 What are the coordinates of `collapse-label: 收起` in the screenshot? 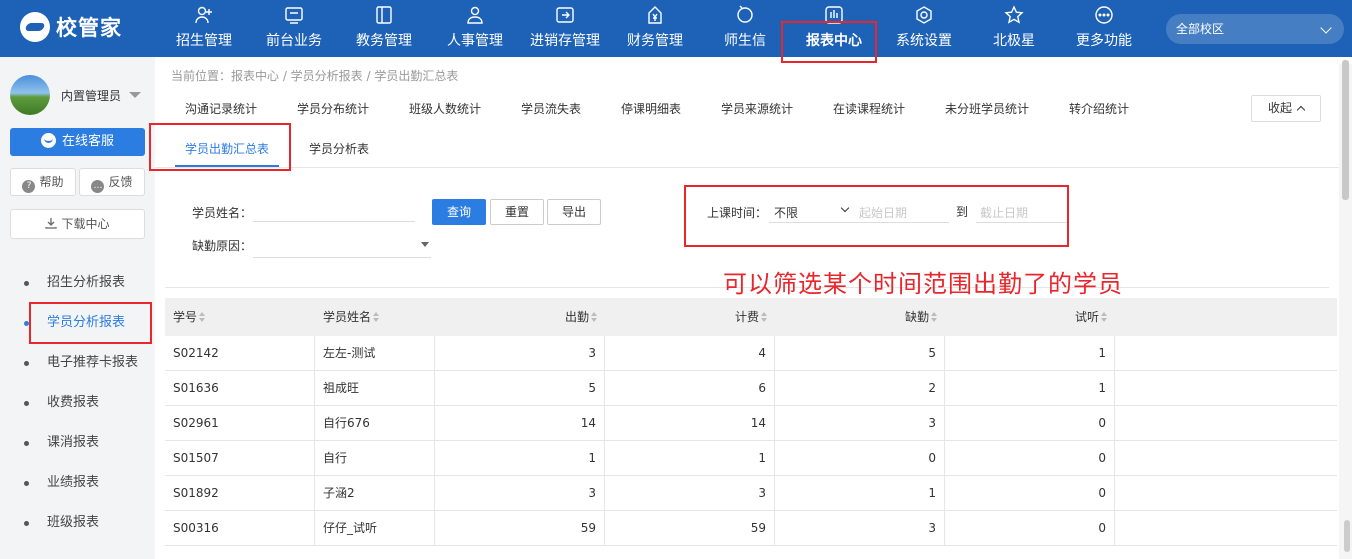 It's located at (1279, 108).